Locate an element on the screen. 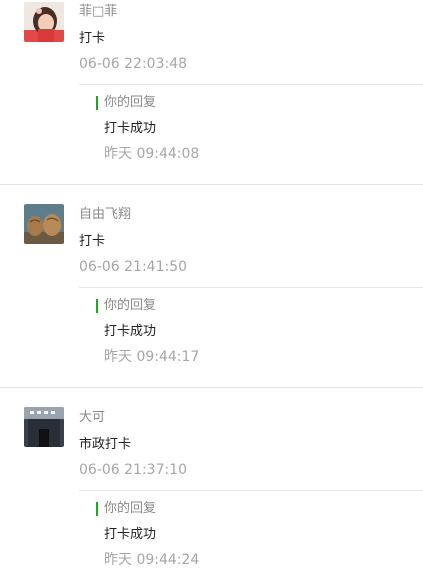 This screenshot has height=574, width=423. comment-time: 06-06 21:41:50 is located at coordinates (133, 267).